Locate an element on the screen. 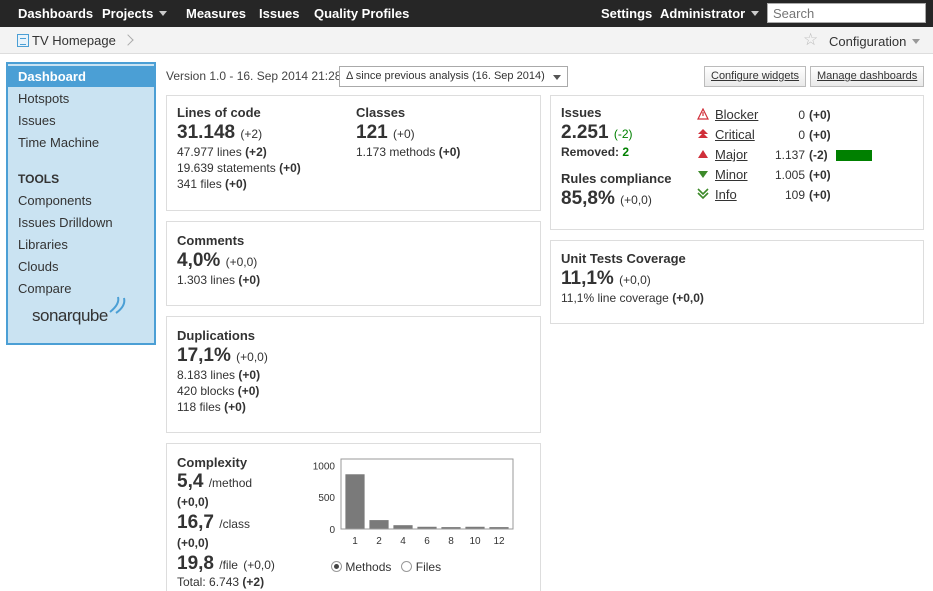  user-menu: Administrator is located at coordinates (710, 13).